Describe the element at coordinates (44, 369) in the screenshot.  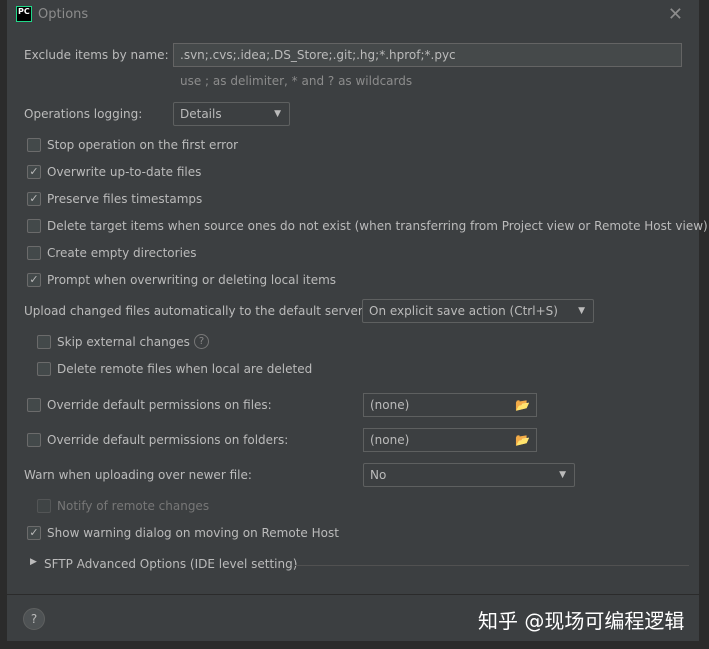
I see `delete-remote-checkbox` at that location.